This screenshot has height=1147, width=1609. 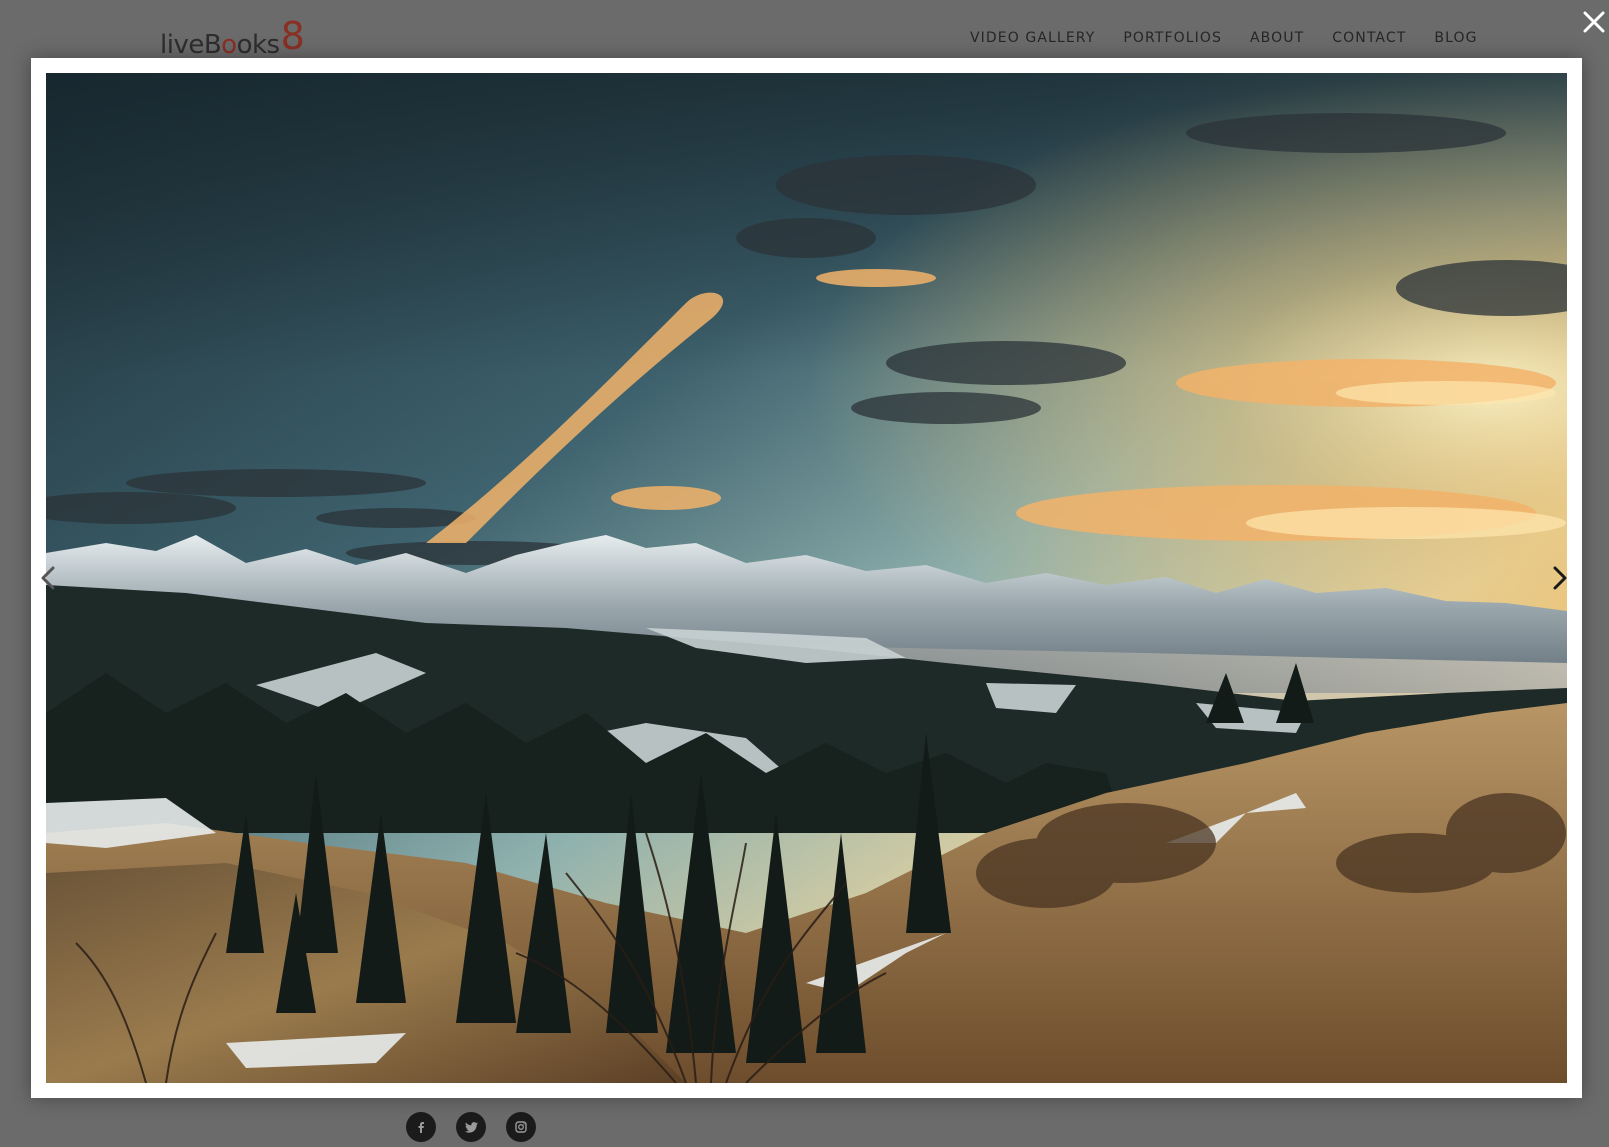 I want to click on social-links, so click(x=481, y=1127).